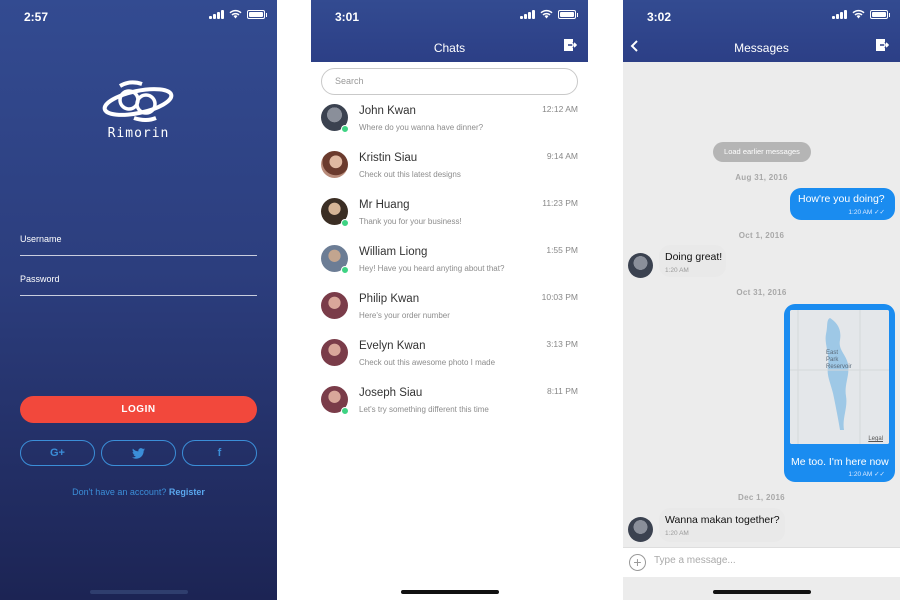 This screenshot has height=600, width=900. I want to click on chat-name: Evelyn Kwan, so click(392, 346).